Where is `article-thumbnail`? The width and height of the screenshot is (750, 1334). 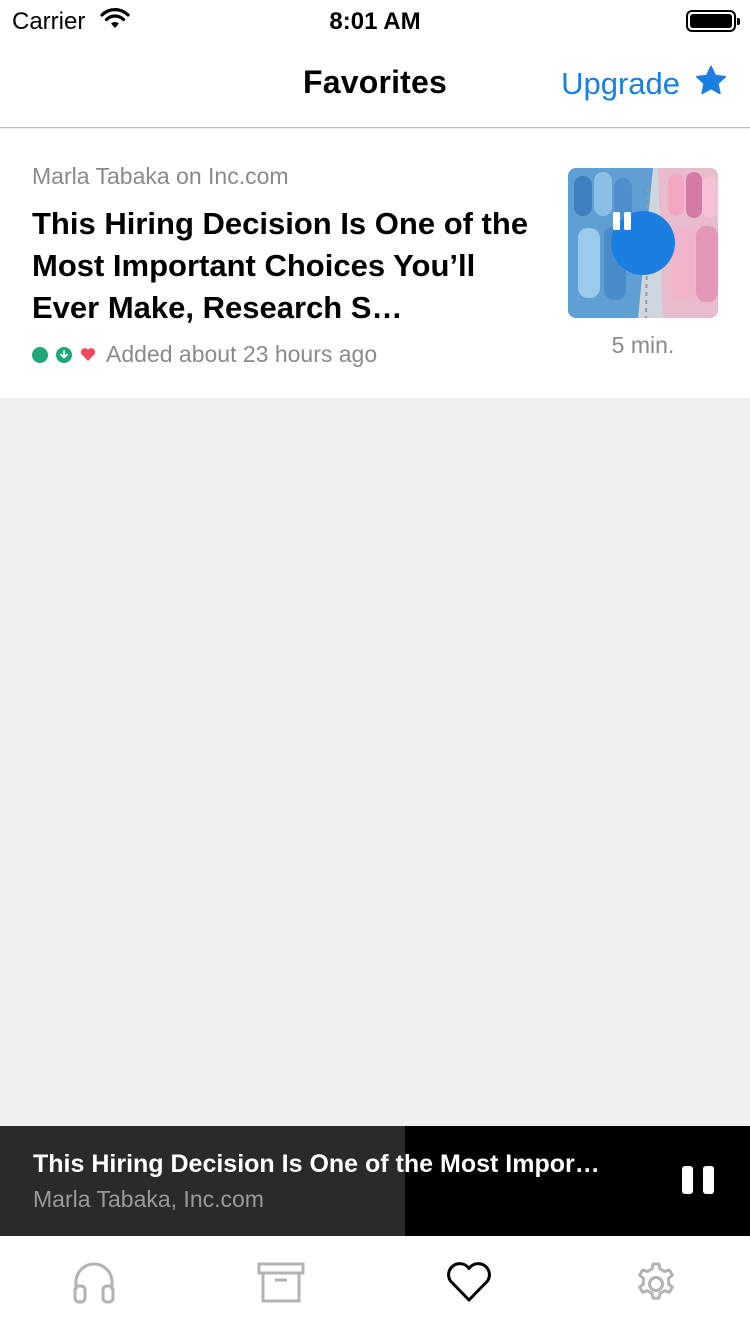
article-thumbnail is located at coordinates (643, 243).